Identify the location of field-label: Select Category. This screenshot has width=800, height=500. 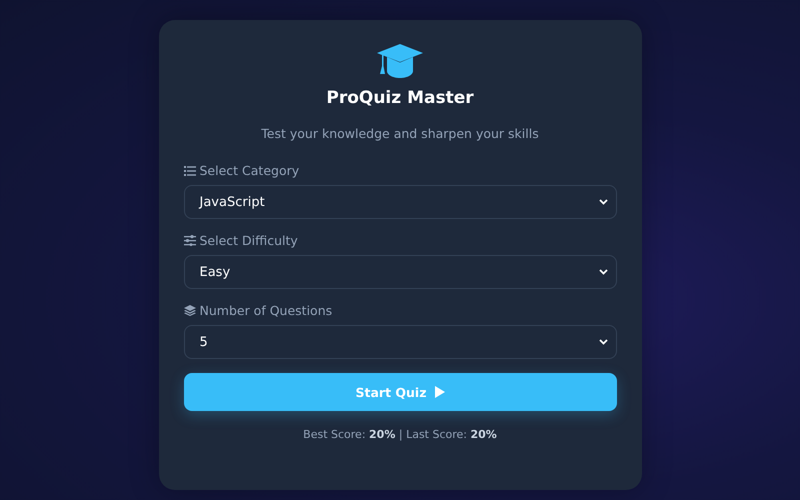
(250, 170).